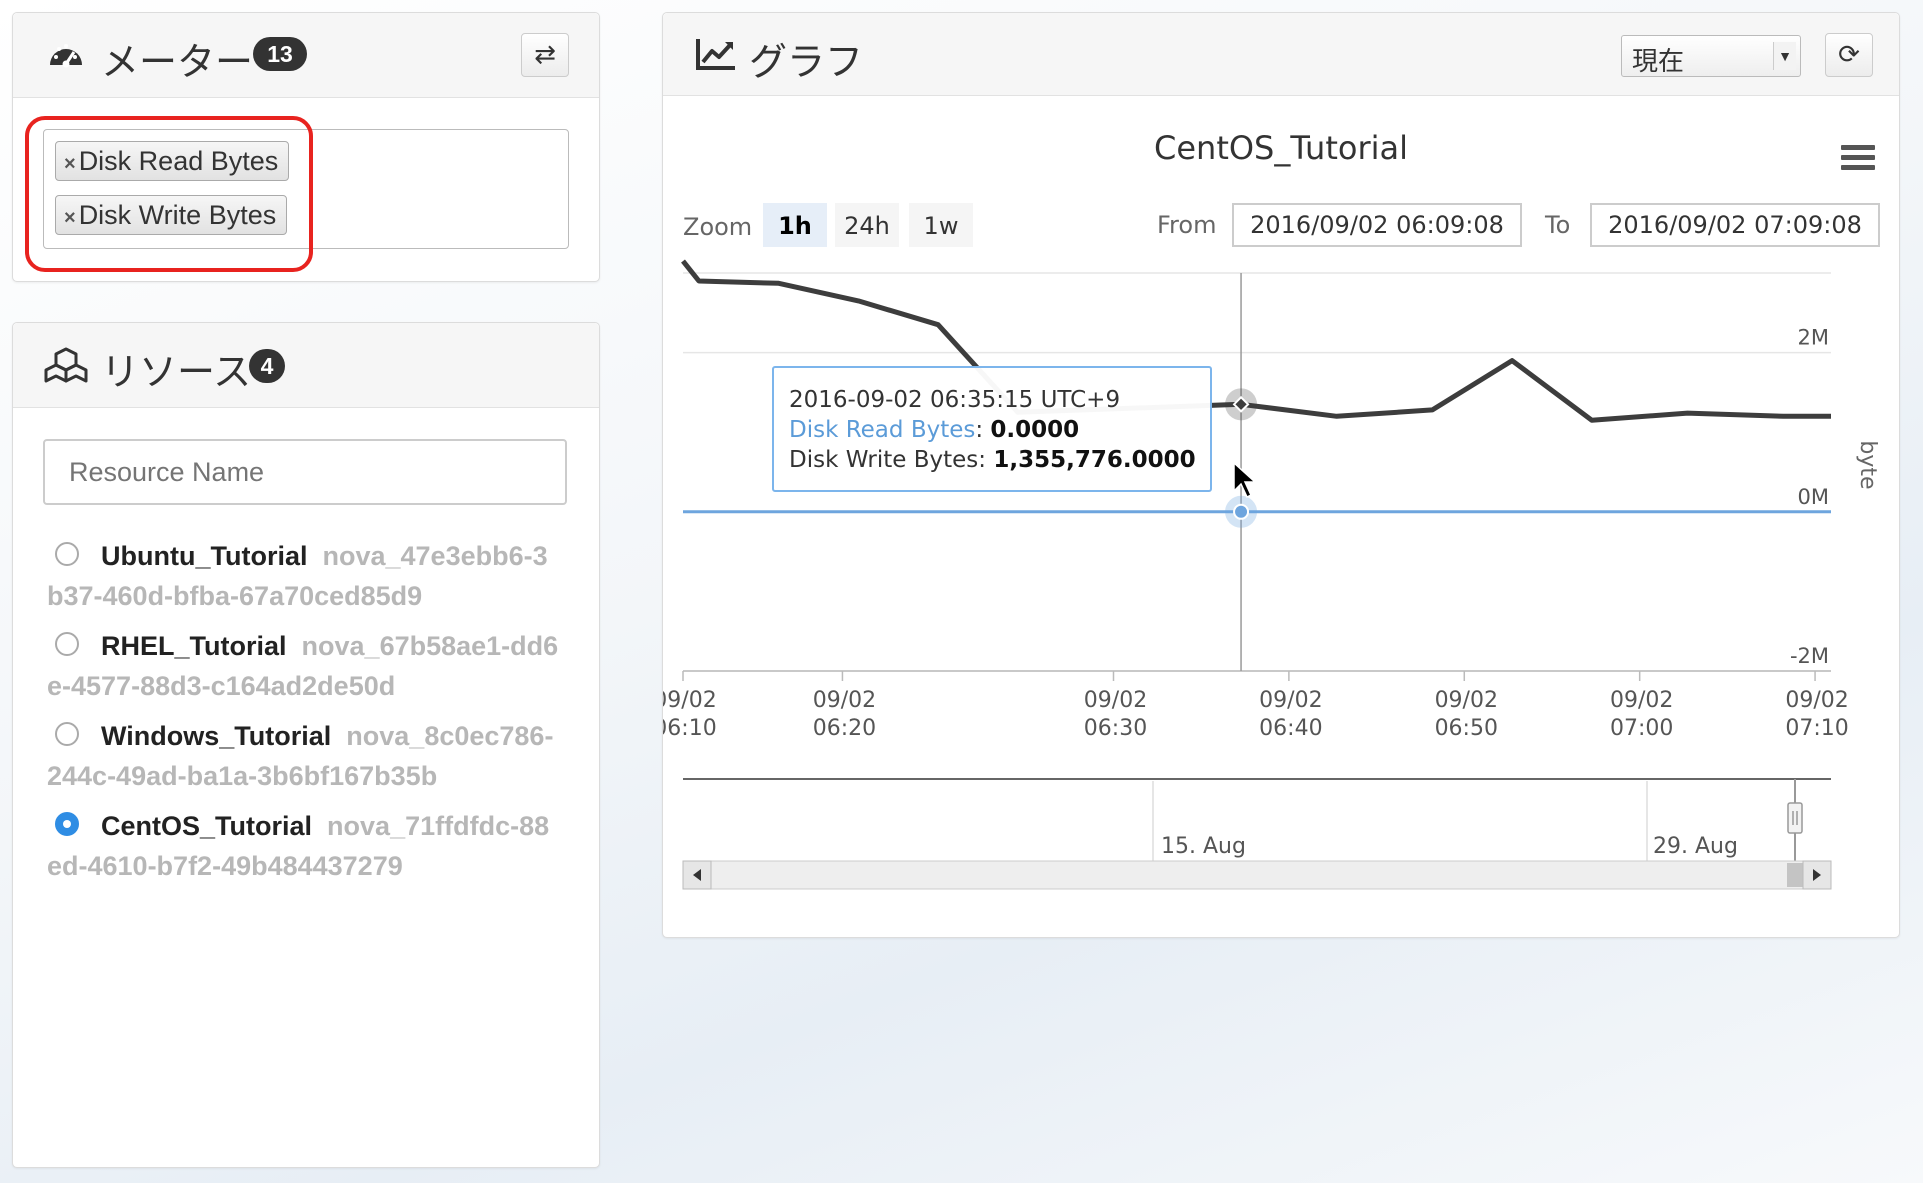  Describe the element at coordinates (1735, 225) in the screenshot. I see `to-date-value: 2016/09/02 07:09:08` at that location.